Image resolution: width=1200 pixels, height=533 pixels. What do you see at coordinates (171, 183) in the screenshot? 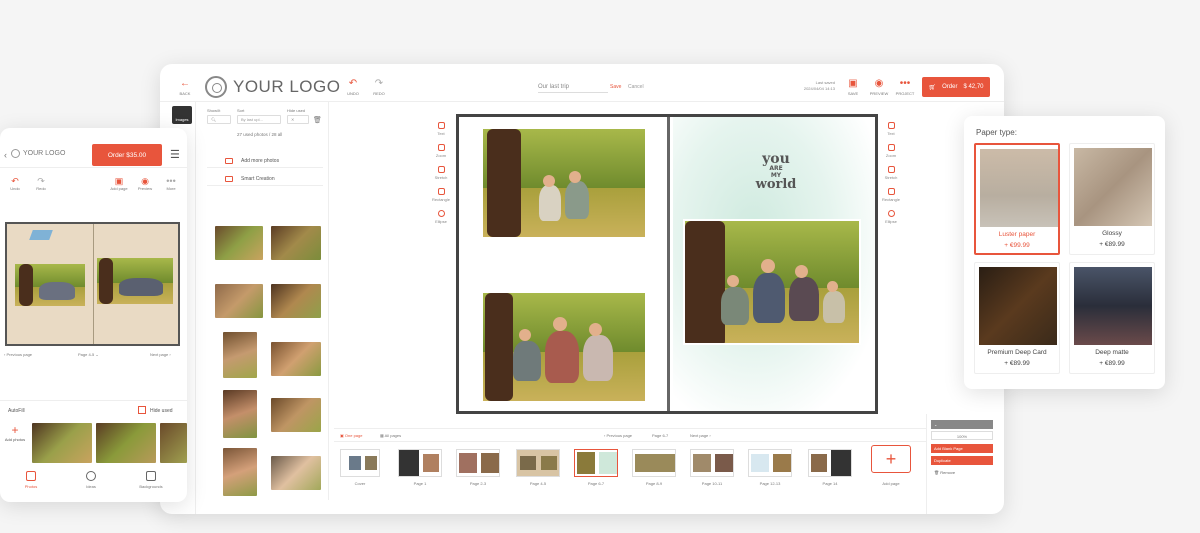
I see `mobile-more-button: ••• More` at bounding box center [171, 183].